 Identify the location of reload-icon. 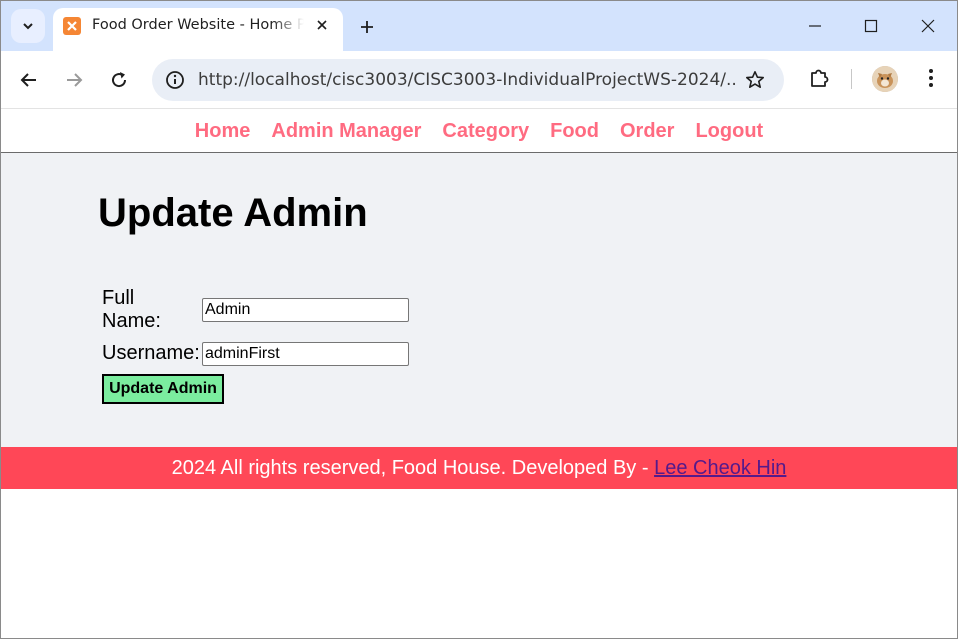
(119, 80).